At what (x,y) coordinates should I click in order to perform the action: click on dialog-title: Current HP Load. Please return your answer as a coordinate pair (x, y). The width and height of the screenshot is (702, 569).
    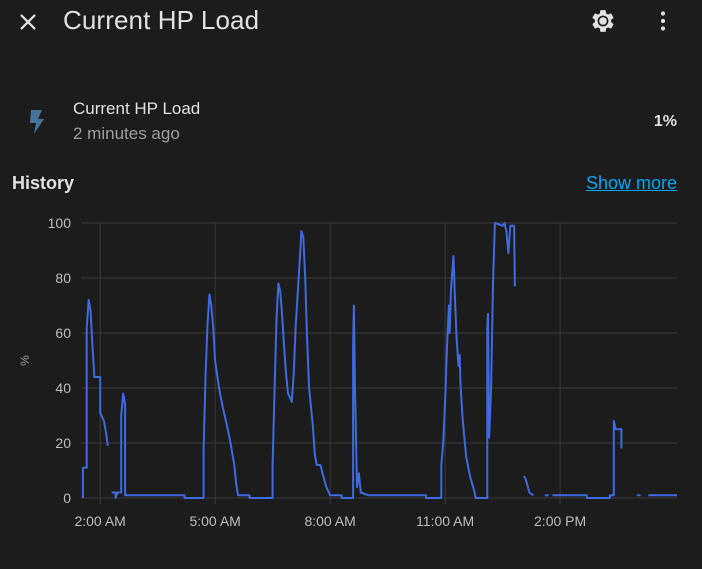
    Looking at the image, I should click on (161, 20).